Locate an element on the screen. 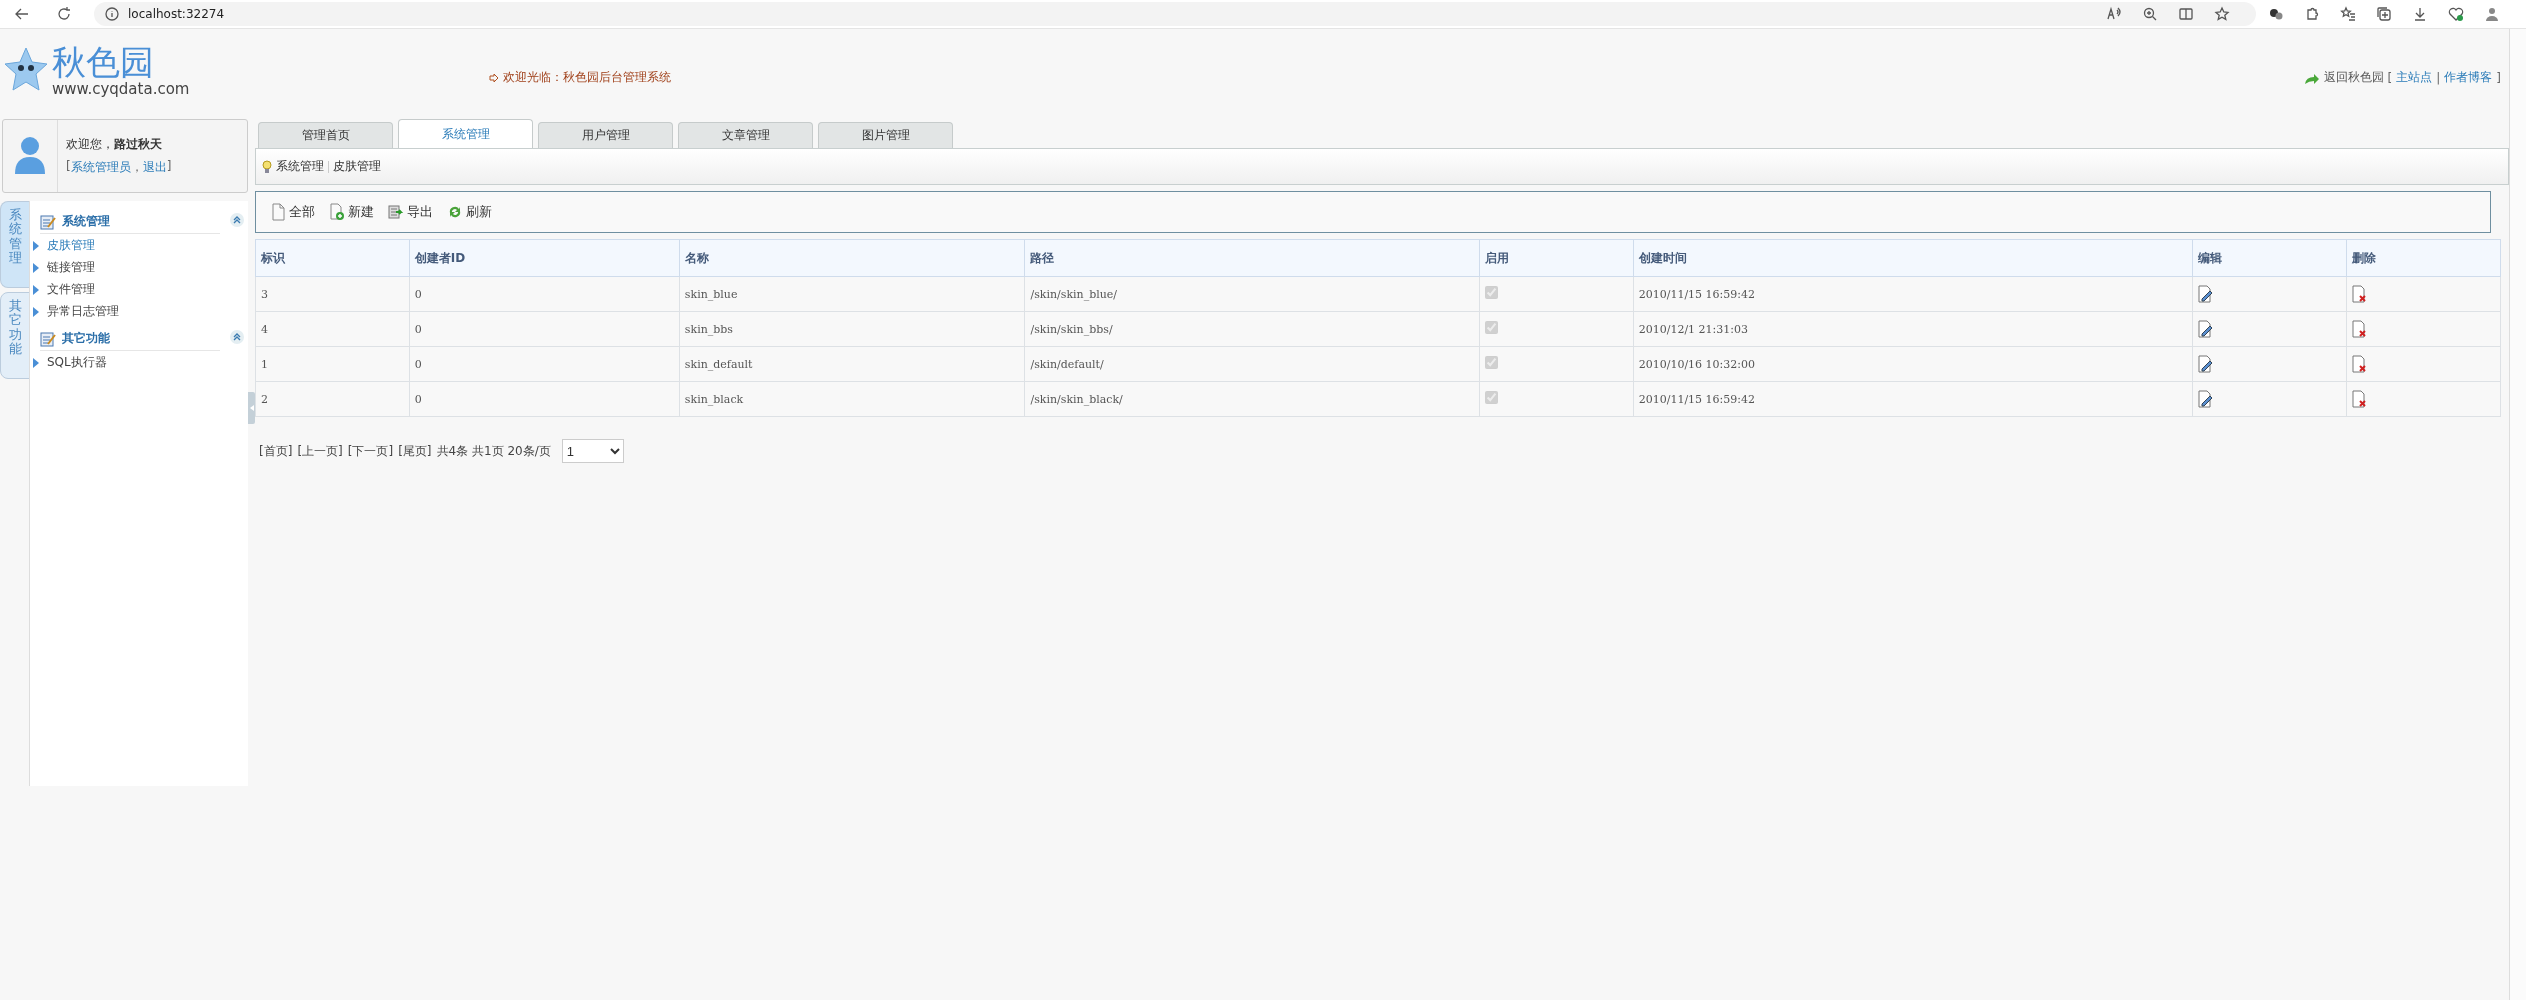 This screenshot has height=1000, width=2526. tab: 系统管理 is located at coordinates (465, 133).